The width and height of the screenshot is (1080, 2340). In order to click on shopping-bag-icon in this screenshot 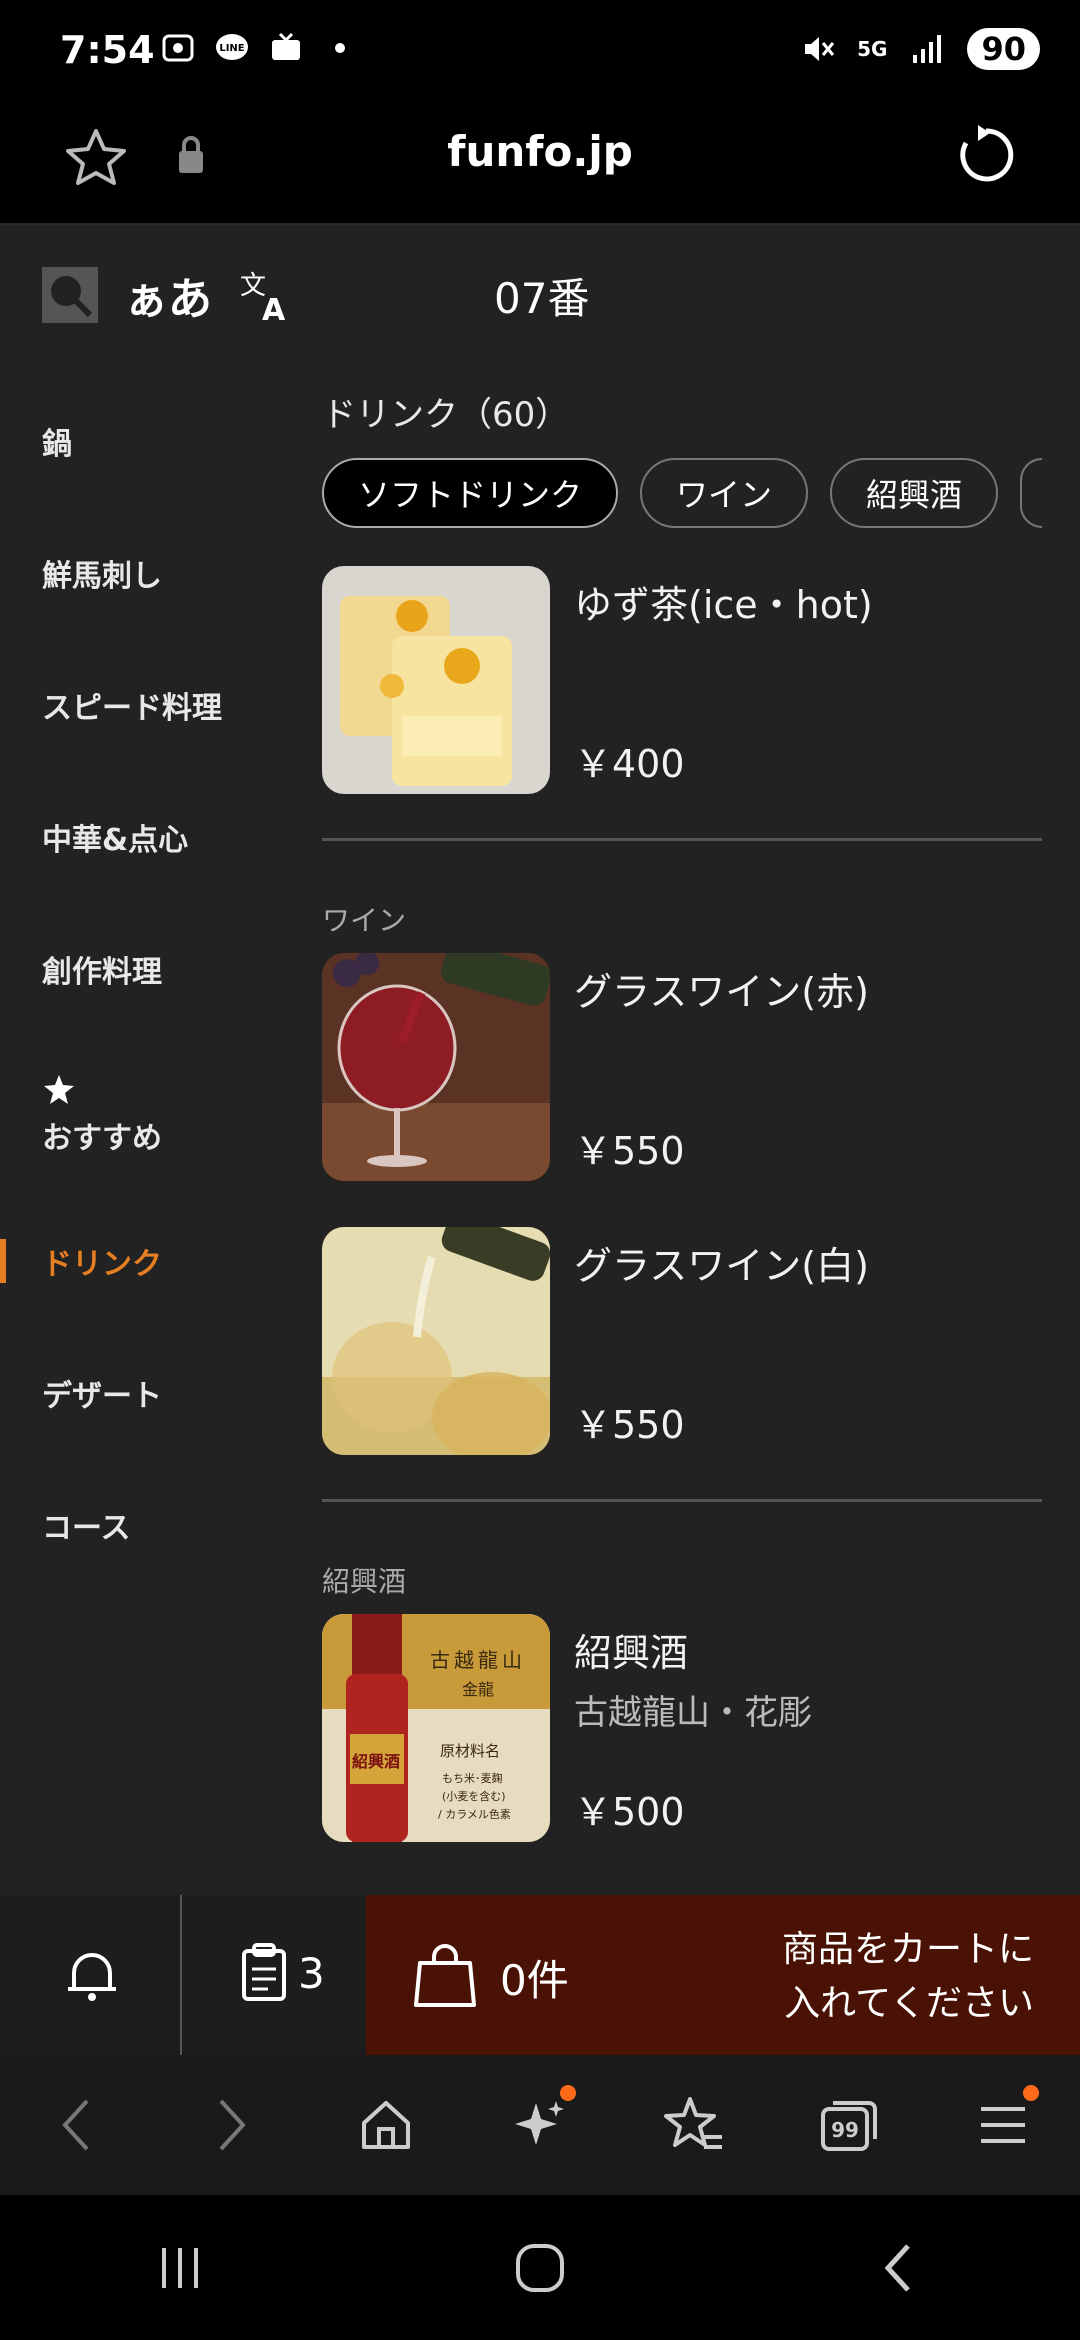, I will do `click(445, 1975)`.